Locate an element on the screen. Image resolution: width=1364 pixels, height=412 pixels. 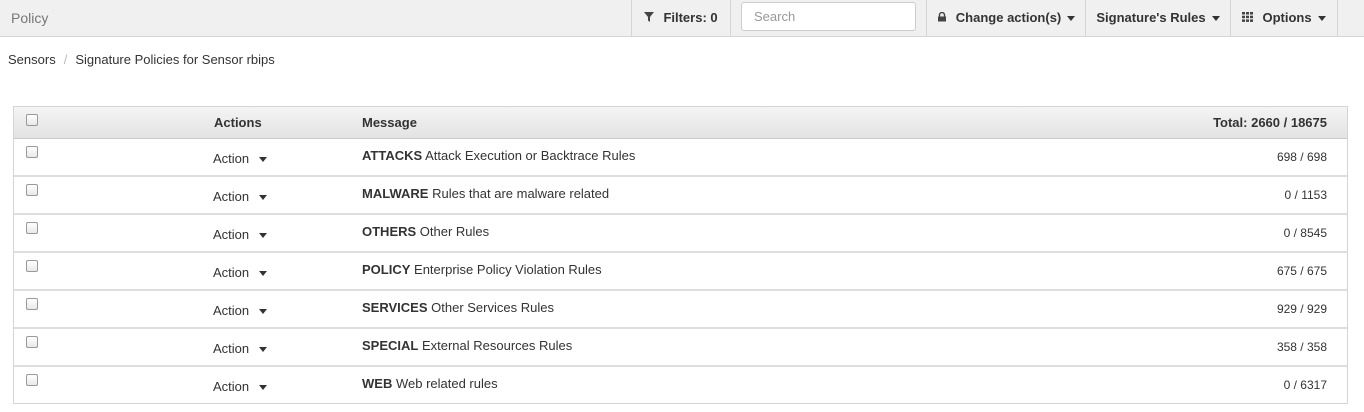
change-actions-button: Change action(s) is located at coordinates (1005, 18).